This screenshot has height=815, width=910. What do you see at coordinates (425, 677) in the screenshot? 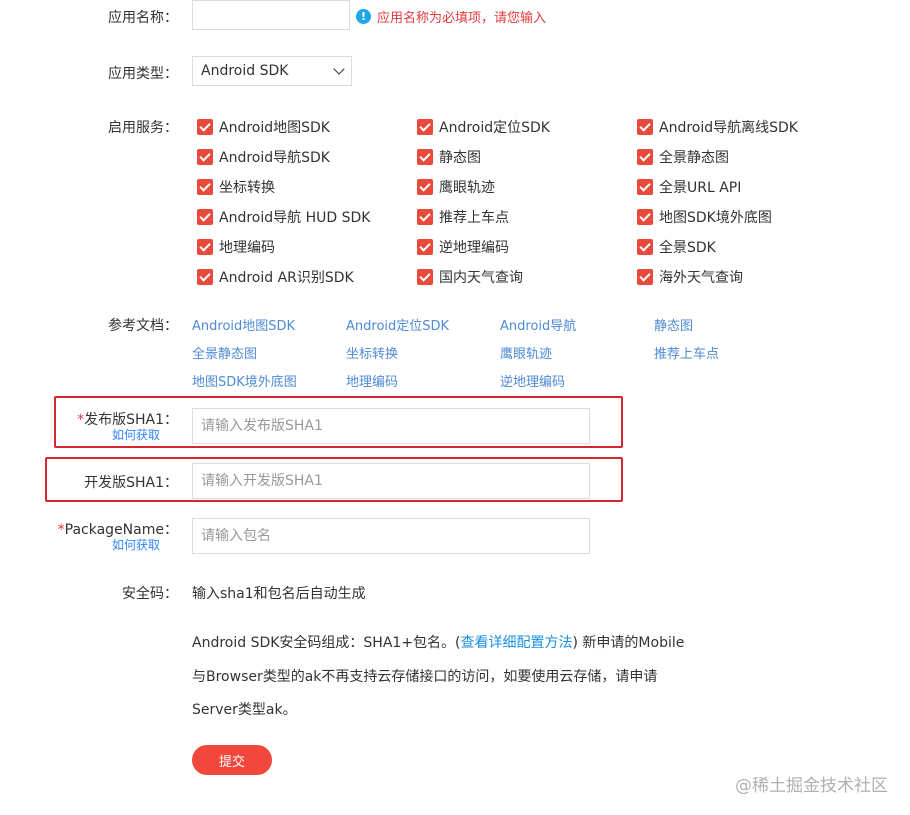
I see `note-line-2: 与Browser类型的ak不再支持云存储接口的访问，如要使用云存储，请申请` at bounding box center [425, 677].